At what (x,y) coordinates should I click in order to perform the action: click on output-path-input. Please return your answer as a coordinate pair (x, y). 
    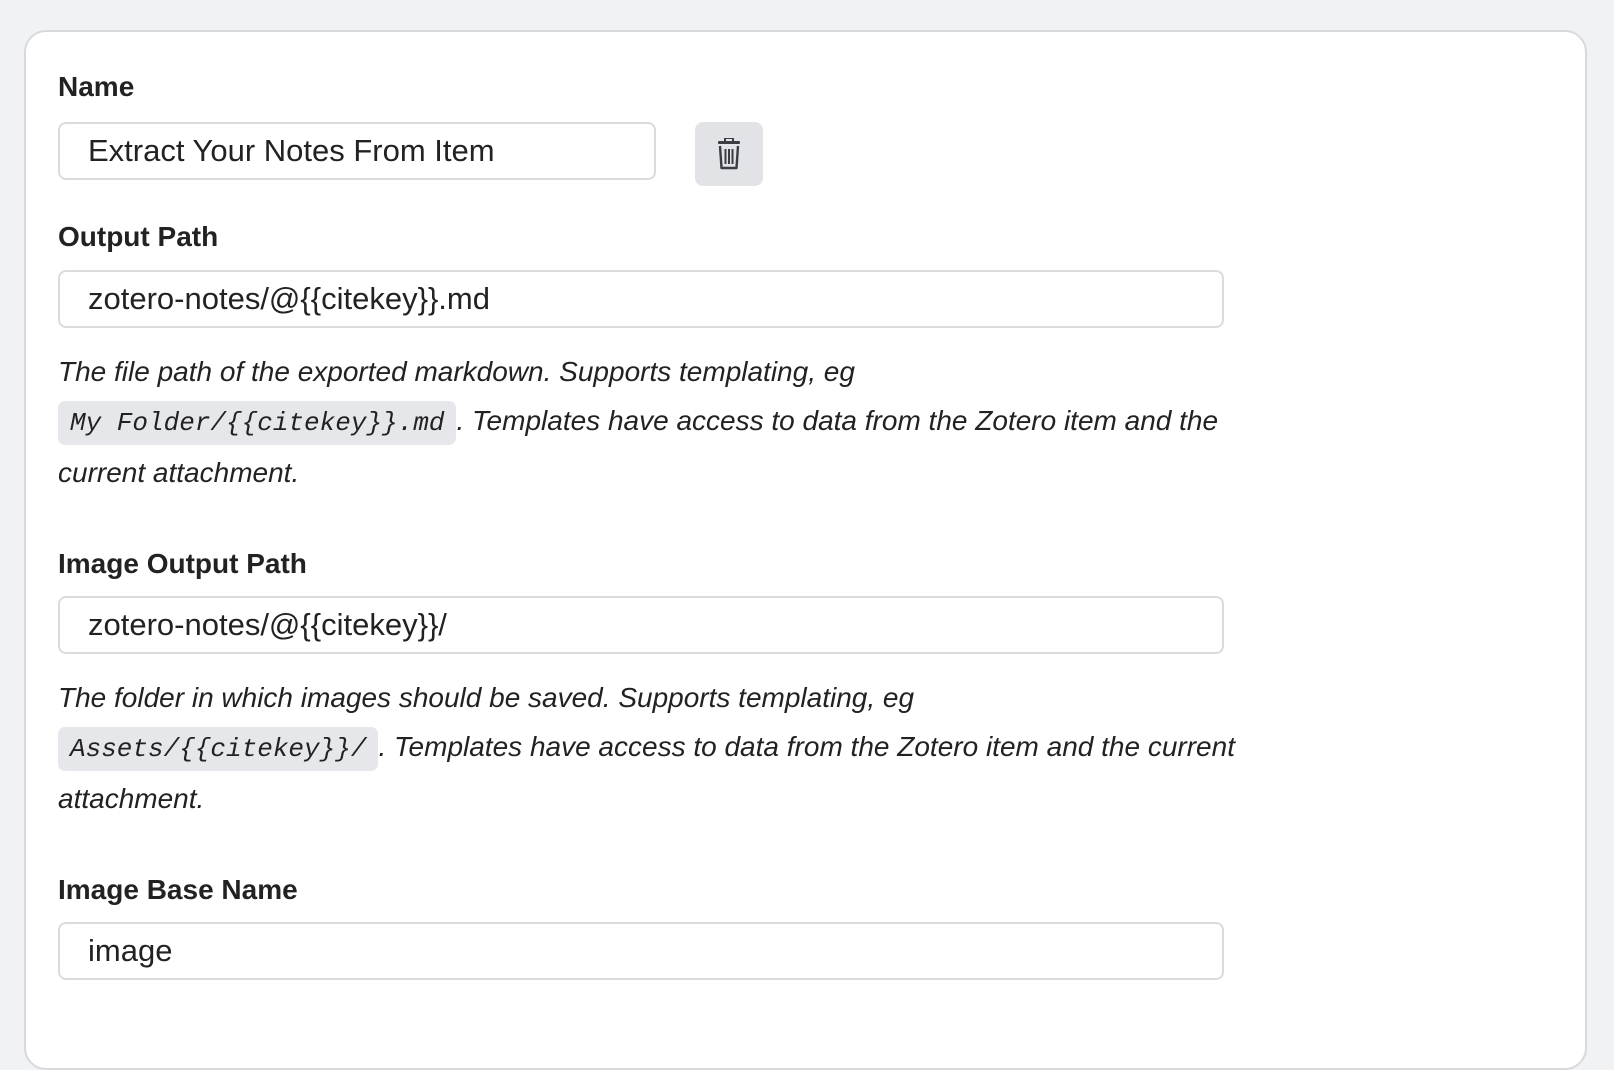
    Looking at the image, I should click on (641, 299).